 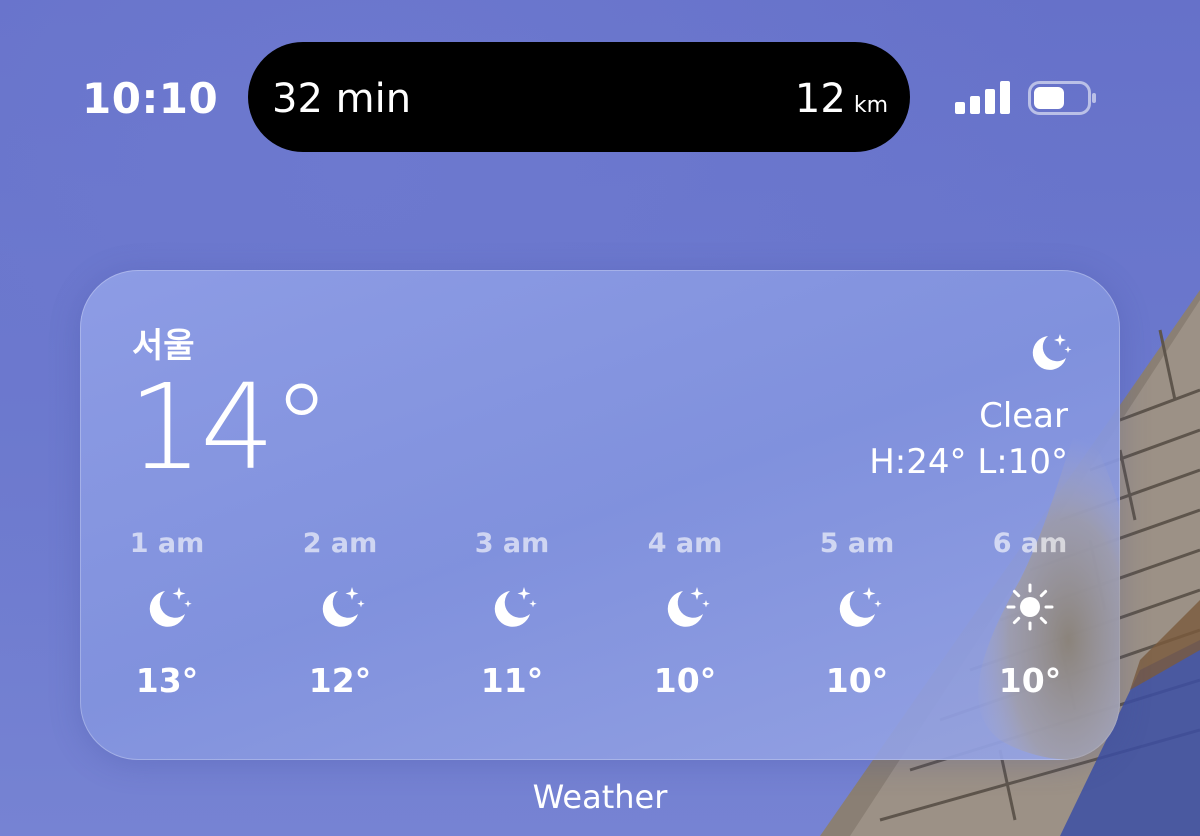 What do you see at coordinates (1030, 607) in the screenshot?
I see `sun-icon` at bounding box center [1030, 607].